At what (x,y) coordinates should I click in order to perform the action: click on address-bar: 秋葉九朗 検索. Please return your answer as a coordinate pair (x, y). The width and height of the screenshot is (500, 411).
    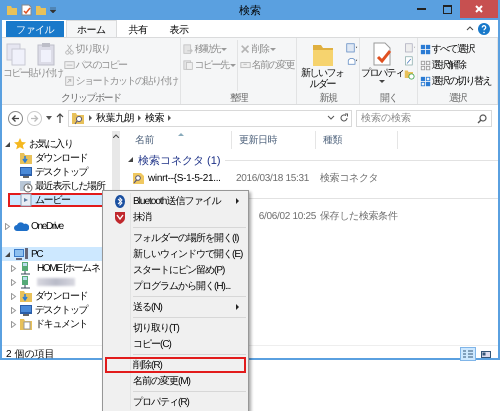
    Looking at the image, I should click on (210, 118).